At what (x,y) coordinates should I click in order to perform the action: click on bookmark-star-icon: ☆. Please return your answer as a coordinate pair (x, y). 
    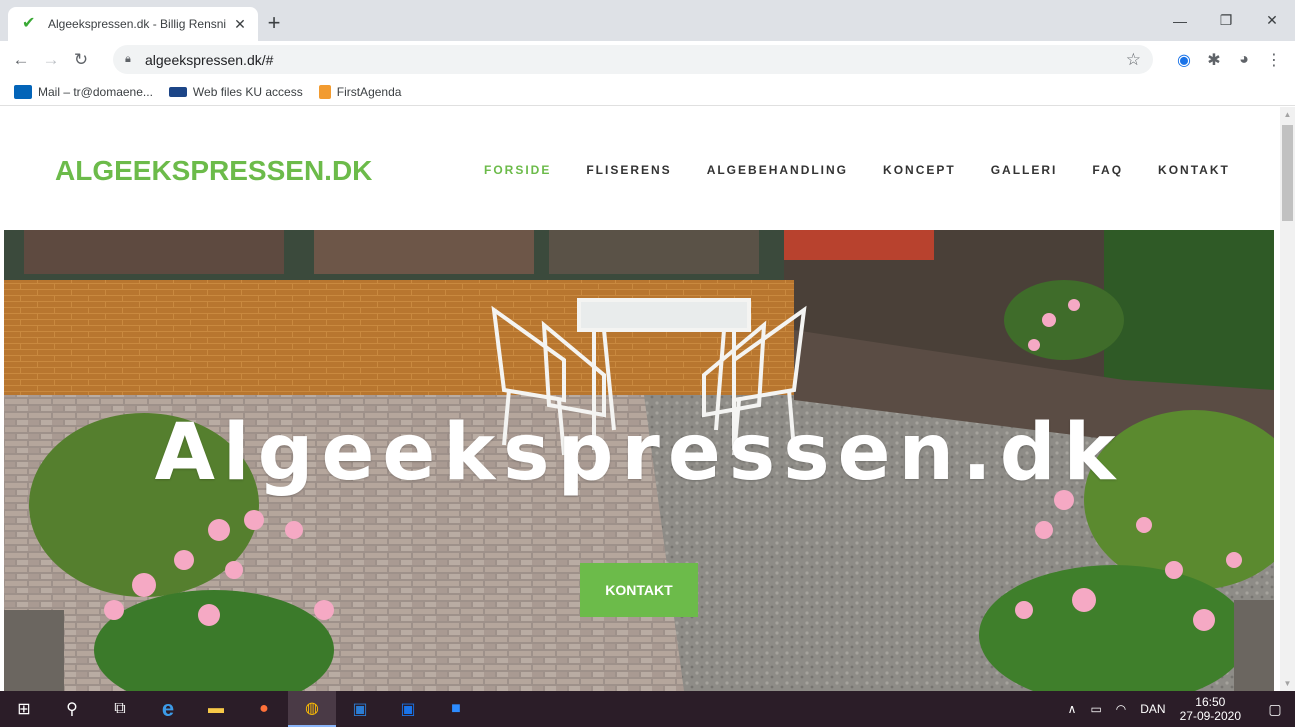
    Looking at the image, I should click on (1133, 60).